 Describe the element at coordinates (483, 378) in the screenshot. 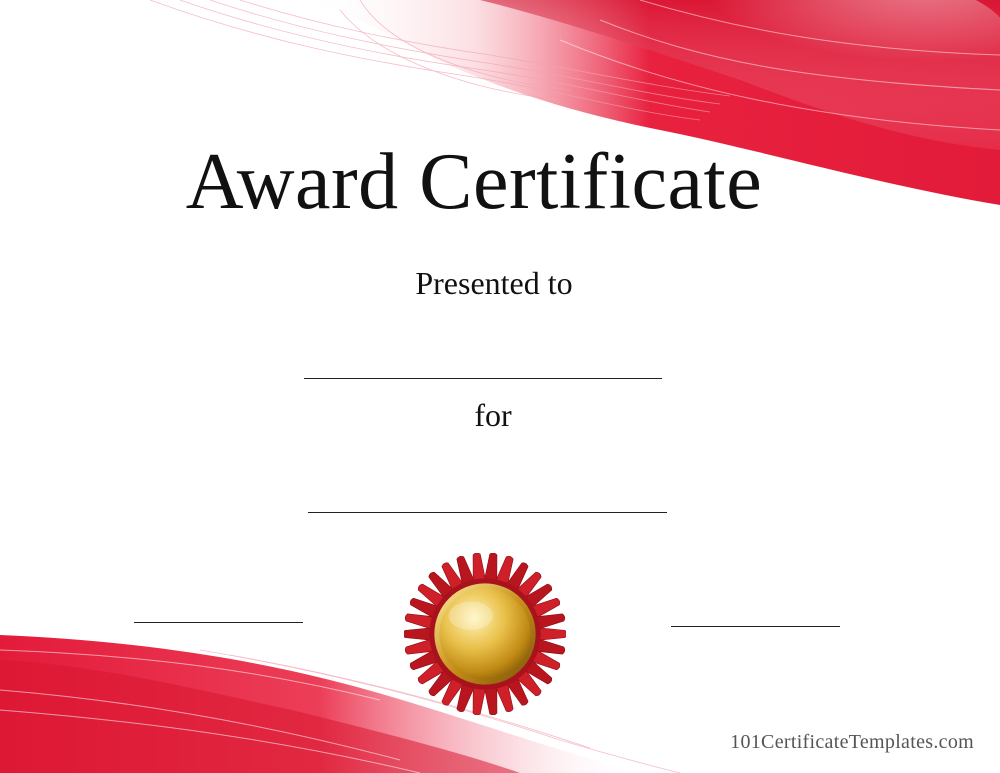

I see `recipient-name-line` at that location.